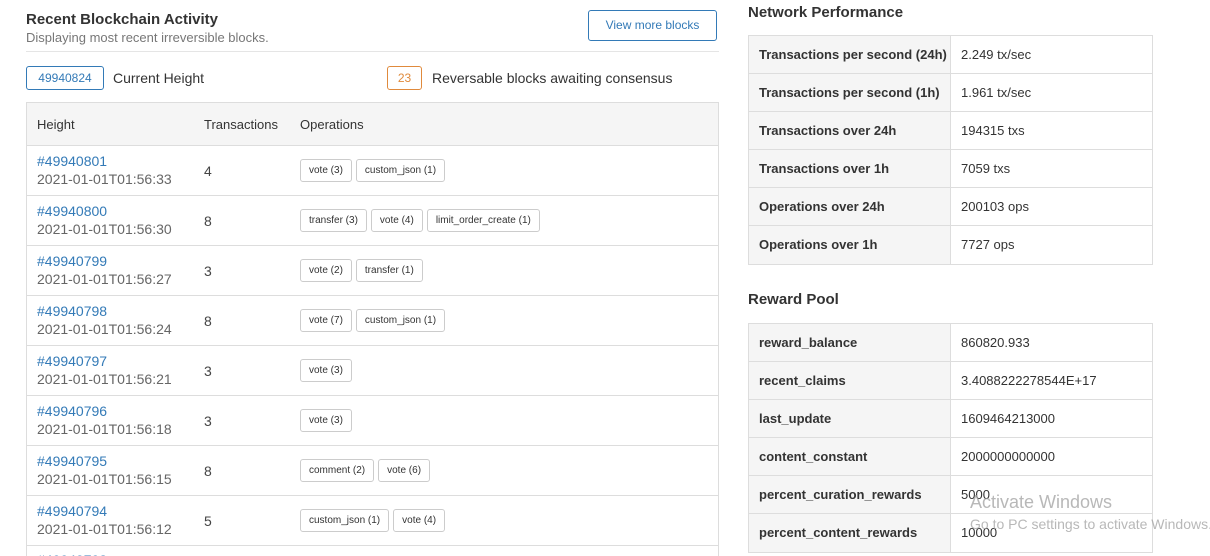 The height and width of the screenshot is (556, 1210). What do you see at coordinates (104, 379) in the screenshot?
I see `block-timestamp: 2021-01-01T01:56:21` at bounding box center [104, 379].